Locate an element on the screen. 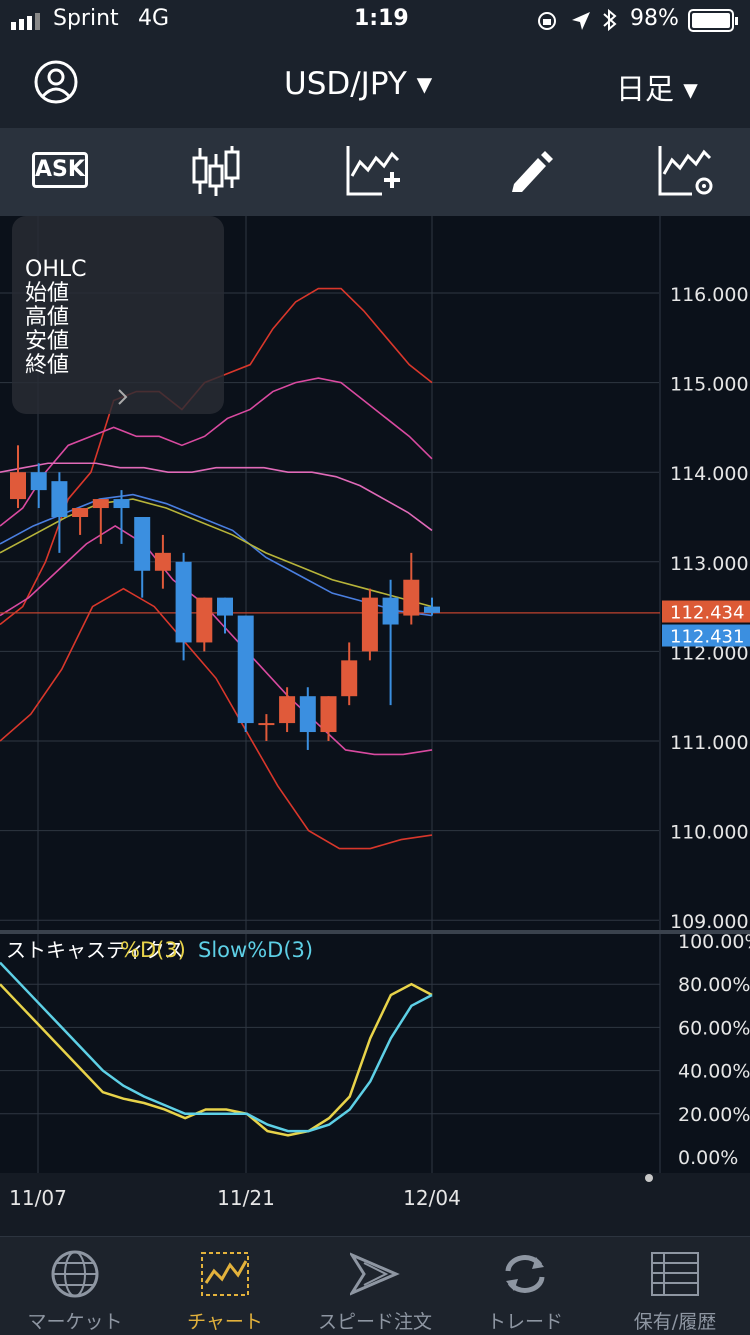  drawing-tool-button is located at coordinates (535, 172).